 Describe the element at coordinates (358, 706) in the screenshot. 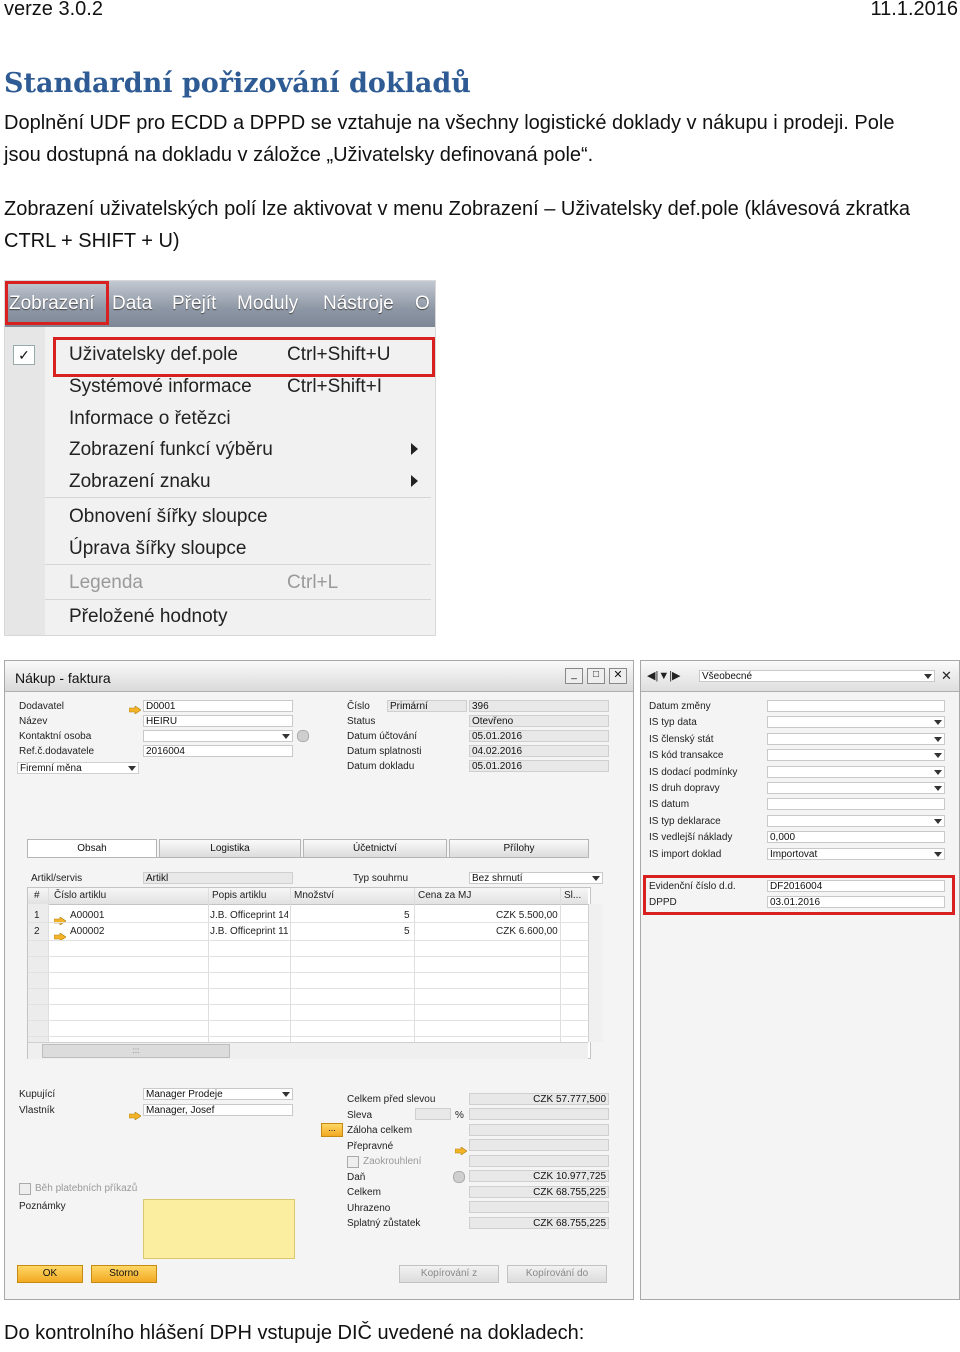

I see `label-cislo: Číslo` at that location.